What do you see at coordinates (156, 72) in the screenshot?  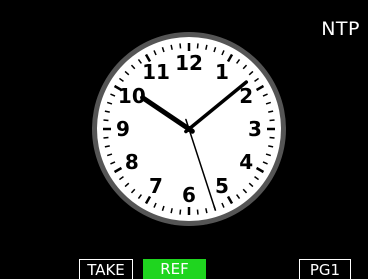 I see `clock-numeral: 11` at bounding box center [156, 72].